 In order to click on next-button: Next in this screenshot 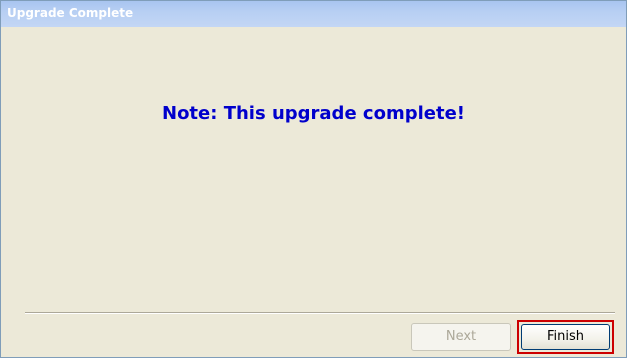, I will do `click(461, 337)`.